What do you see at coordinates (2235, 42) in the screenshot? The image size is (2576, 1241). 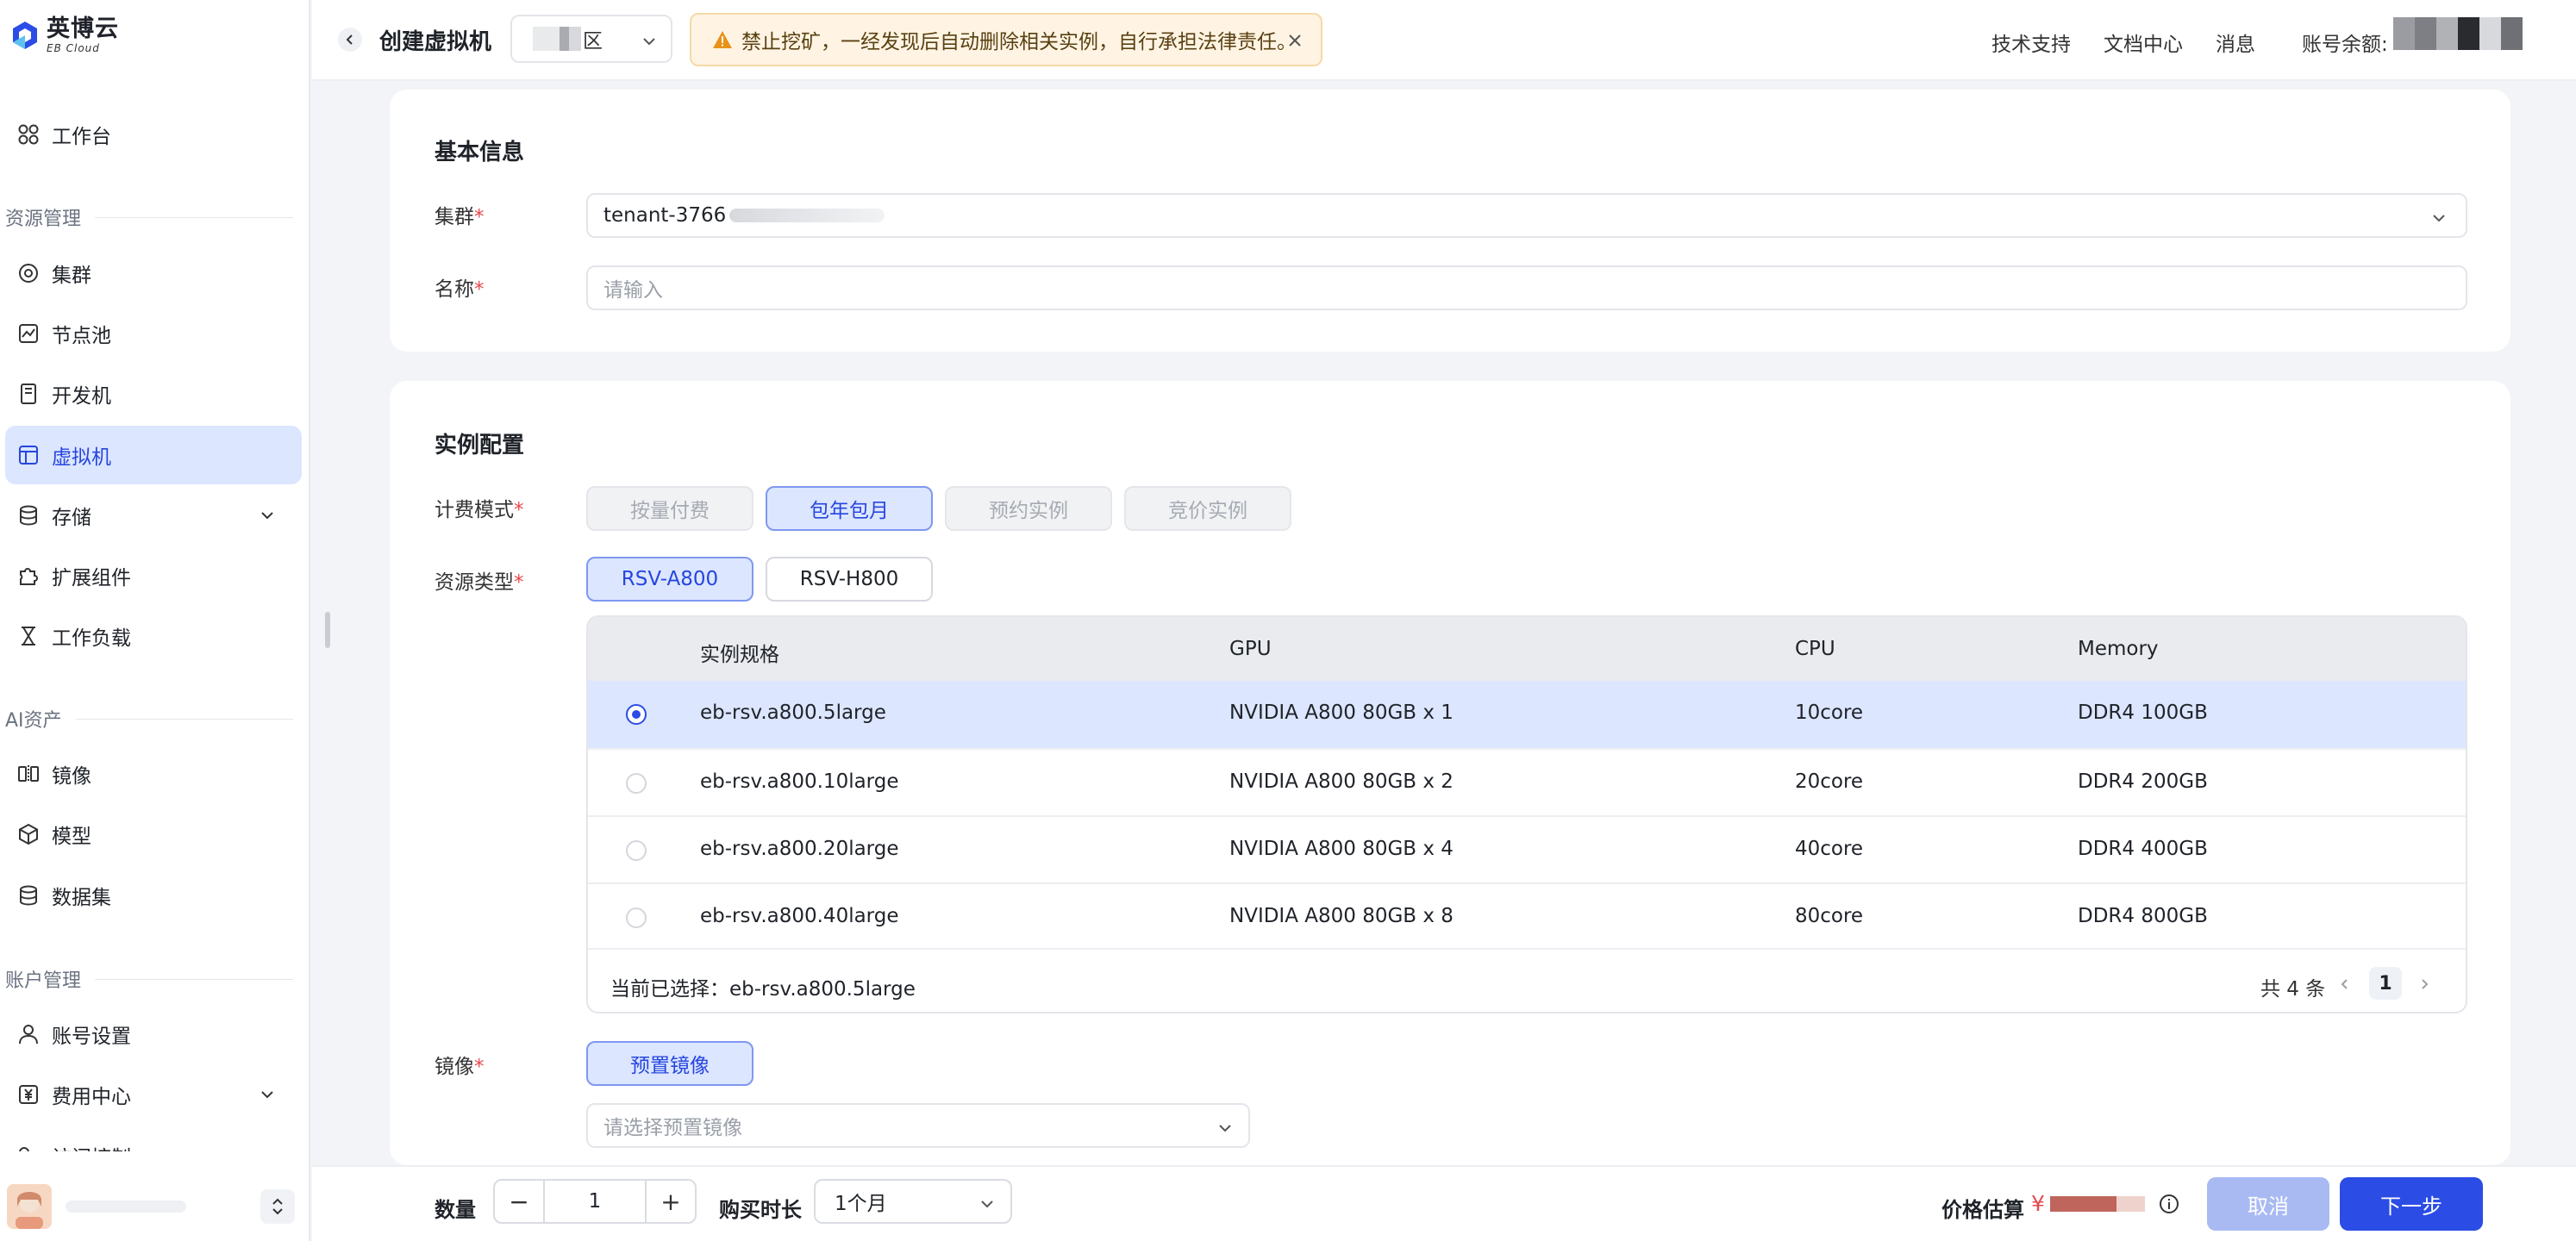 I see `messages-link: 消息` at bounding box center [2235, 42].